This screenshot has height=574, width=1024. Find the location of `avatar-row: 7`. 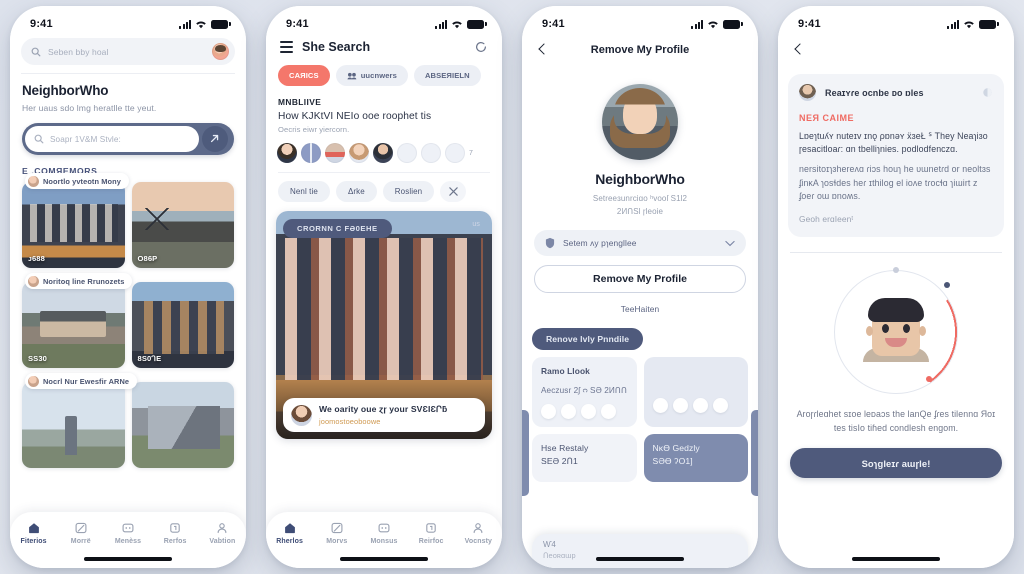

avatar-row: 7 is located at coordinates (384, 148).